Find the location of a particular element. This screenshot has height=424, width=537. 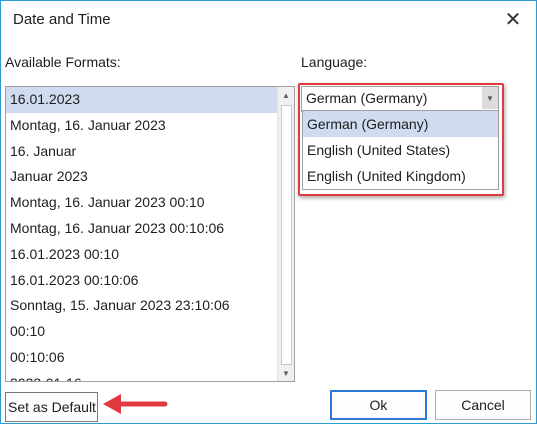

close-icon: ✕ is located at coordinates (513, 19).